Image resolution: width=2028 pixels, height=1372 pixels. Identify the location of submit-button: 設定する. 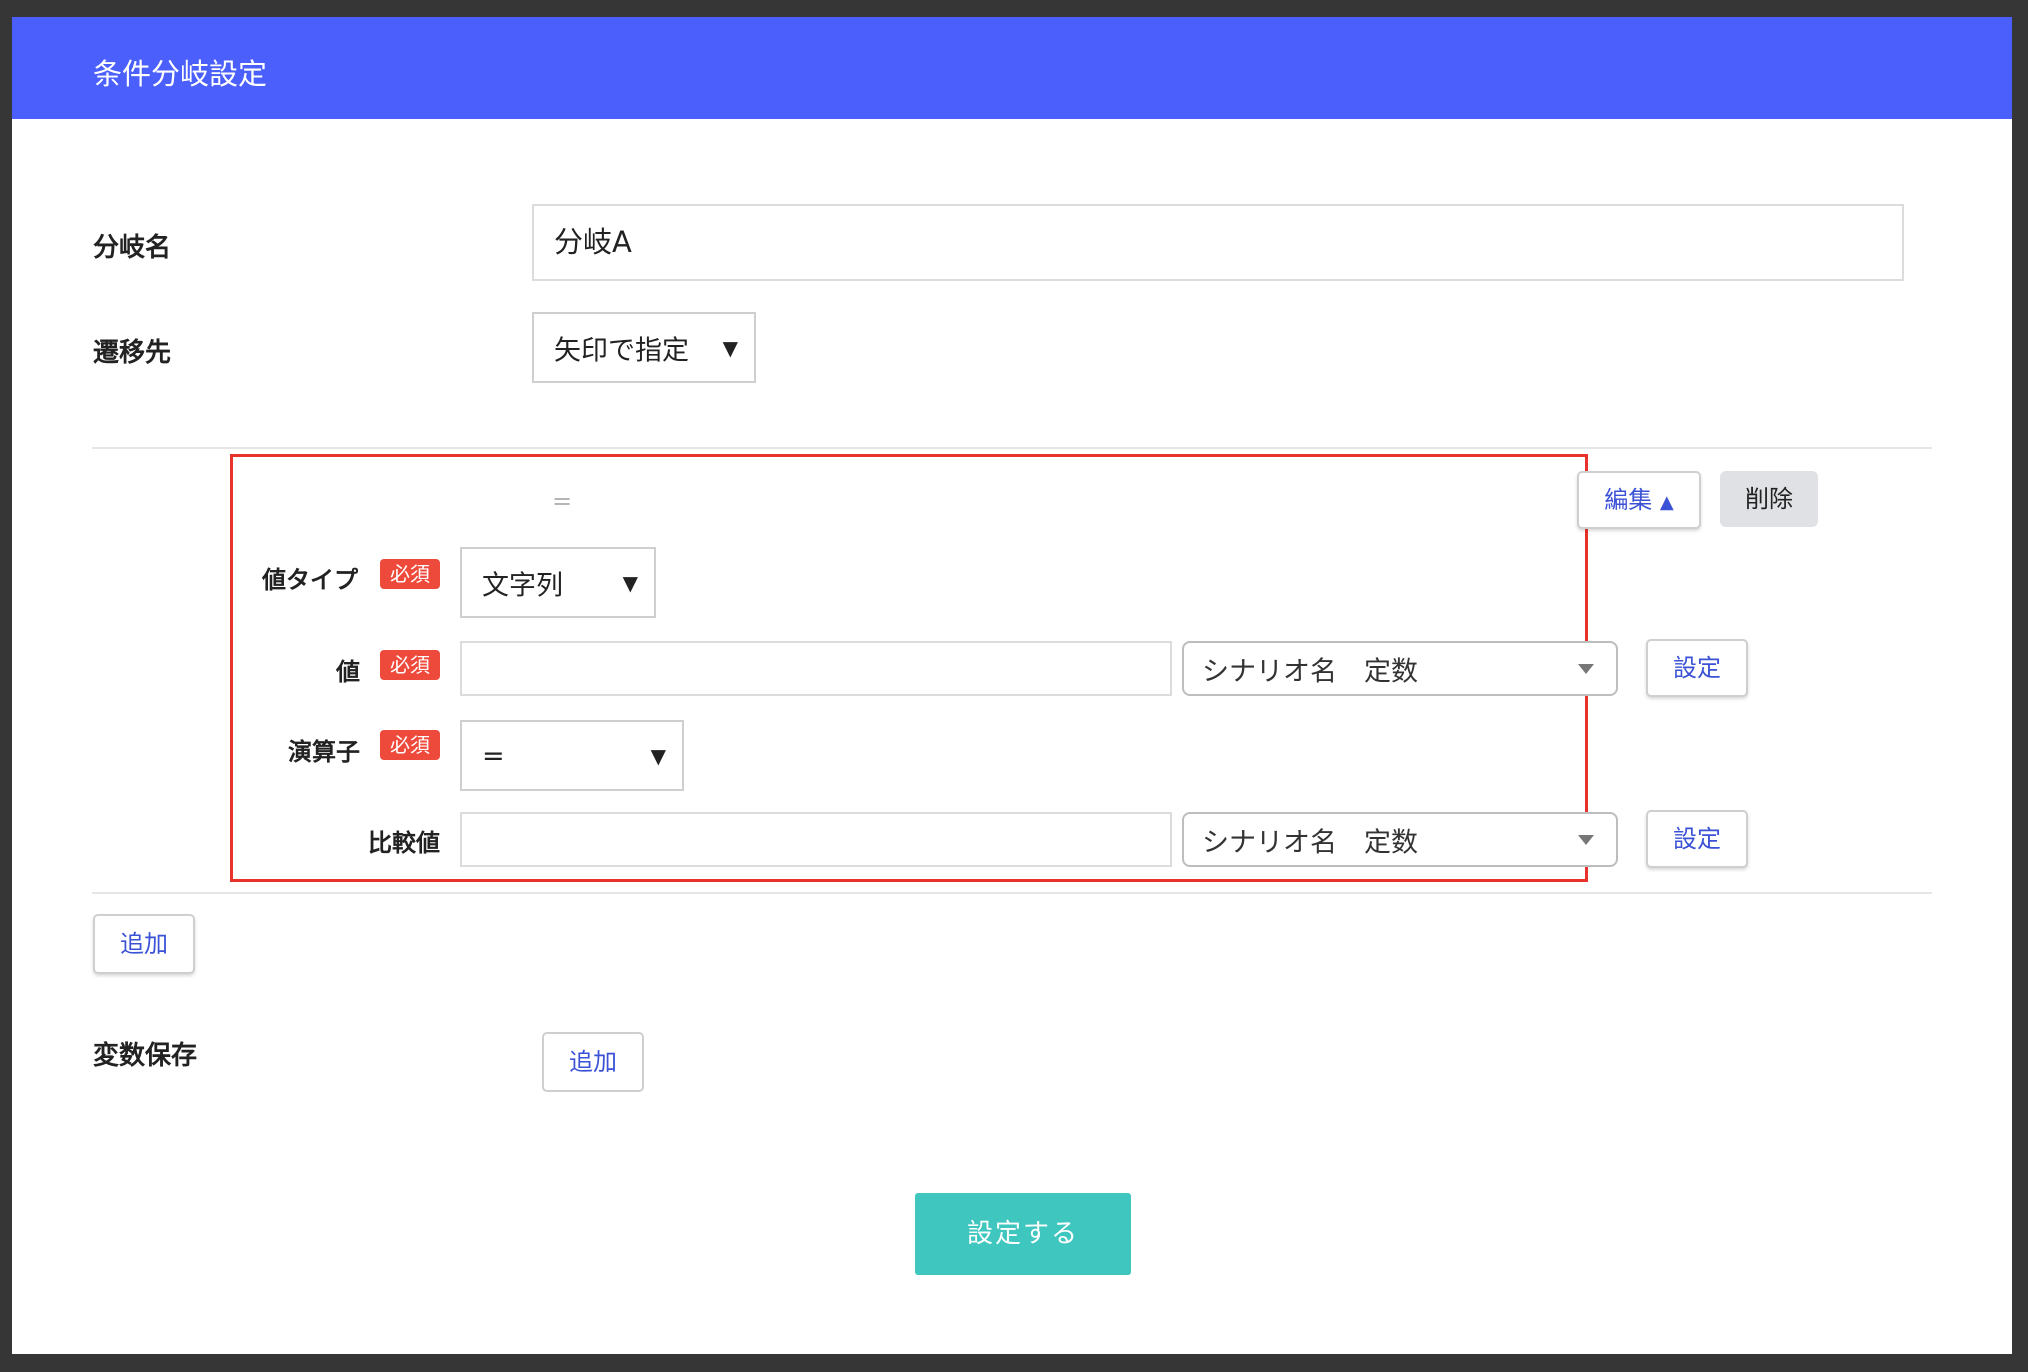
(1023, 1234).